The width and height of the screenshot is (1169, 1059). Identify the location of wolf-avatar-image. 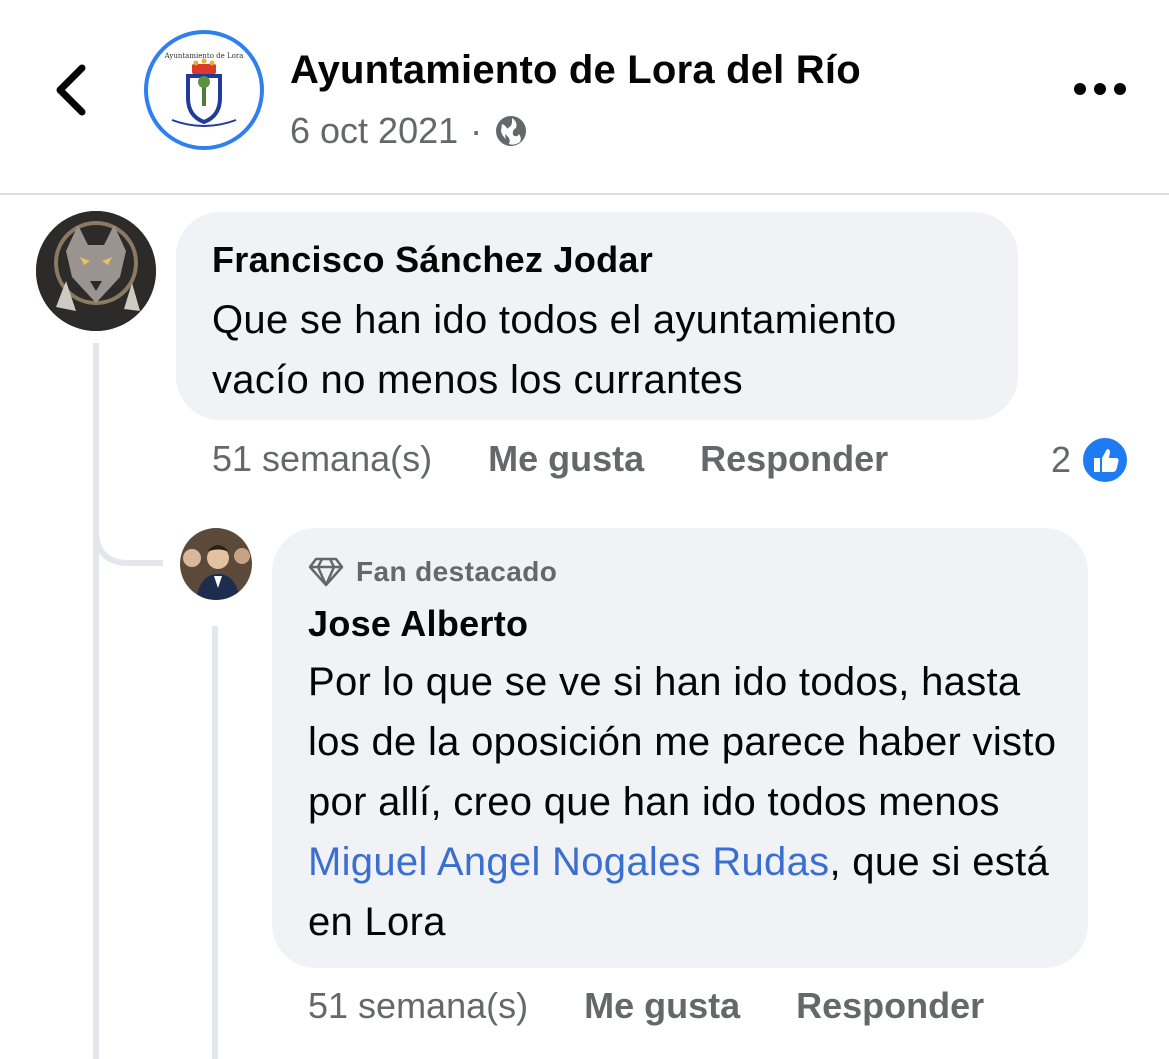
(96, 271).